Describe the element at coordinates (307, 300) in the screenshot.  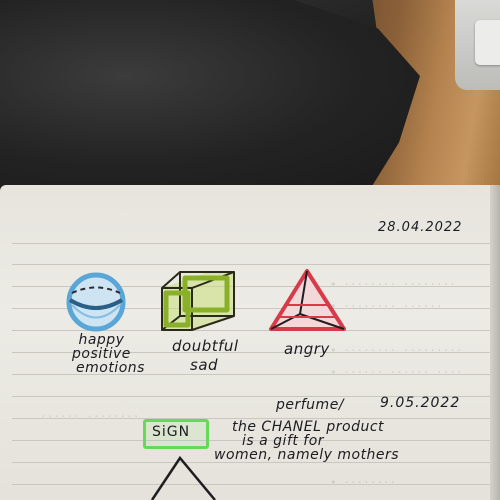
I see `pyramid-drawing` at that location.